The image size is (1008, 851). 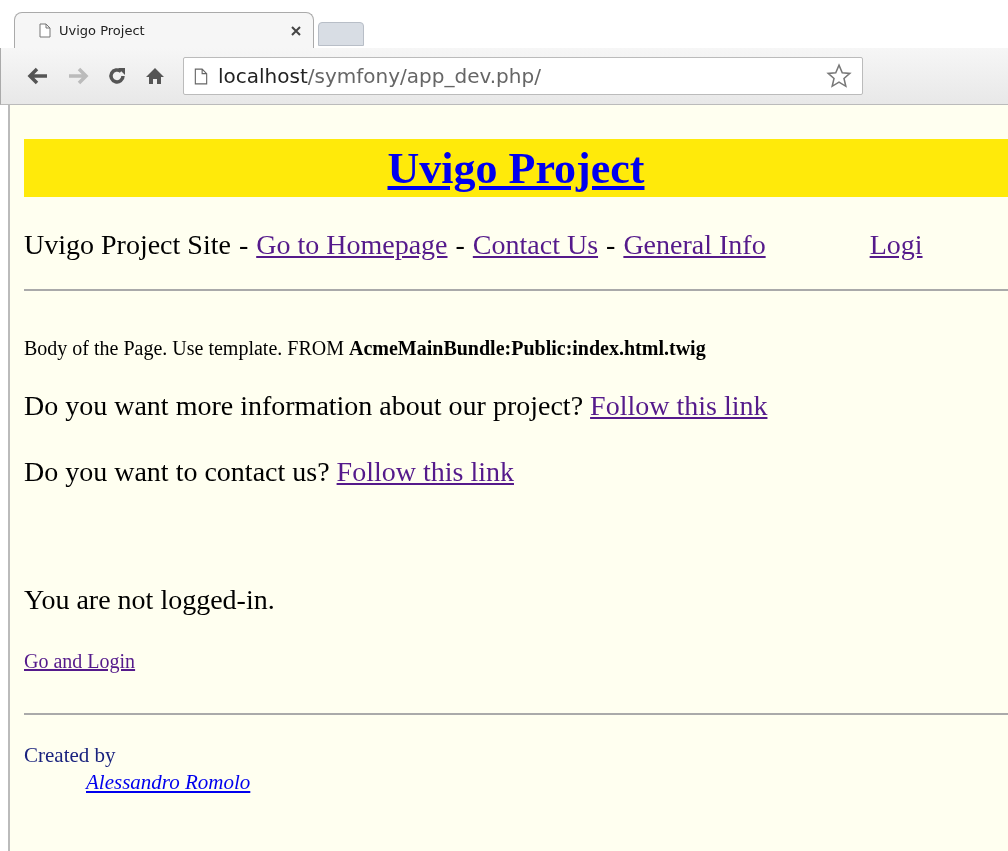 What do you see at coordinates (296, 30) in the screenshot?
I see `close-icon` at bounding box center [296, 30].